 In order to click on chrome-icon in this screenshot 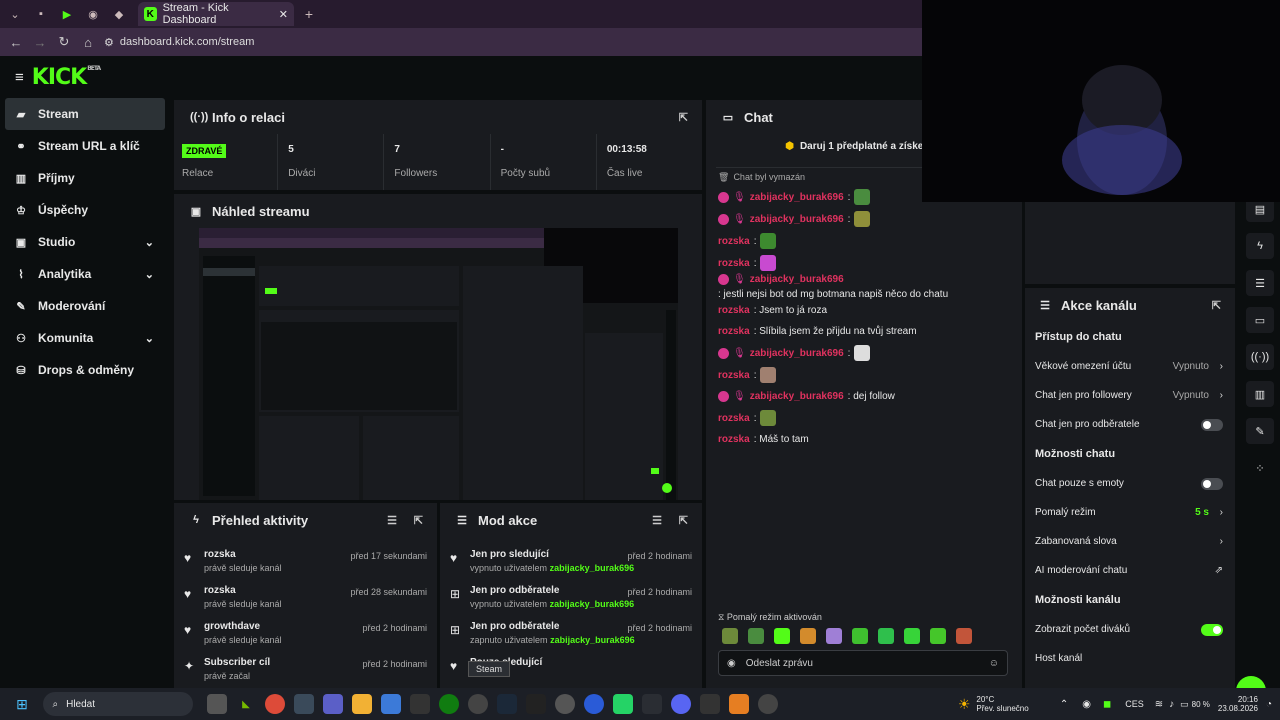, I will do `click(275, 704)`.